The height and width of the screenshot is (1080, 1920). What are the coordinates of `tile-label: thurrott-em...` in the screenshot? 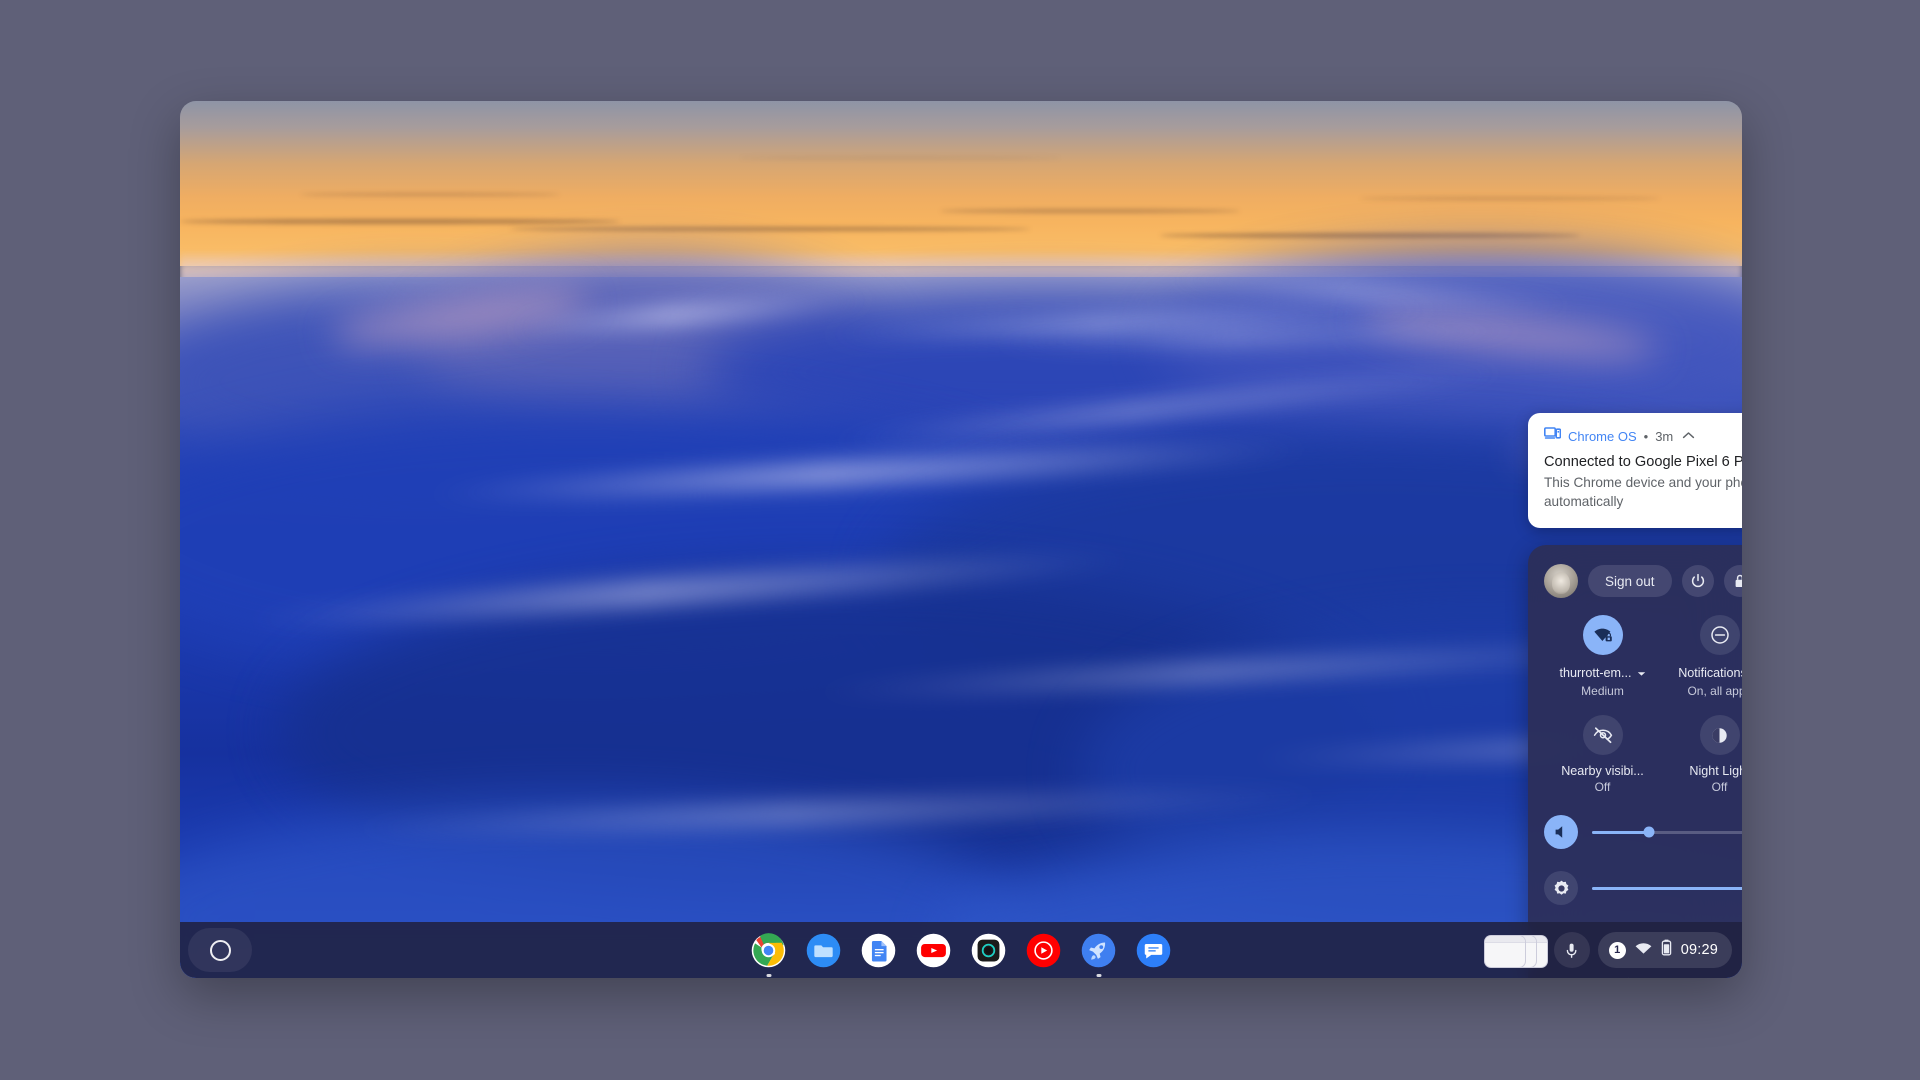 It's located at (1595, 673).